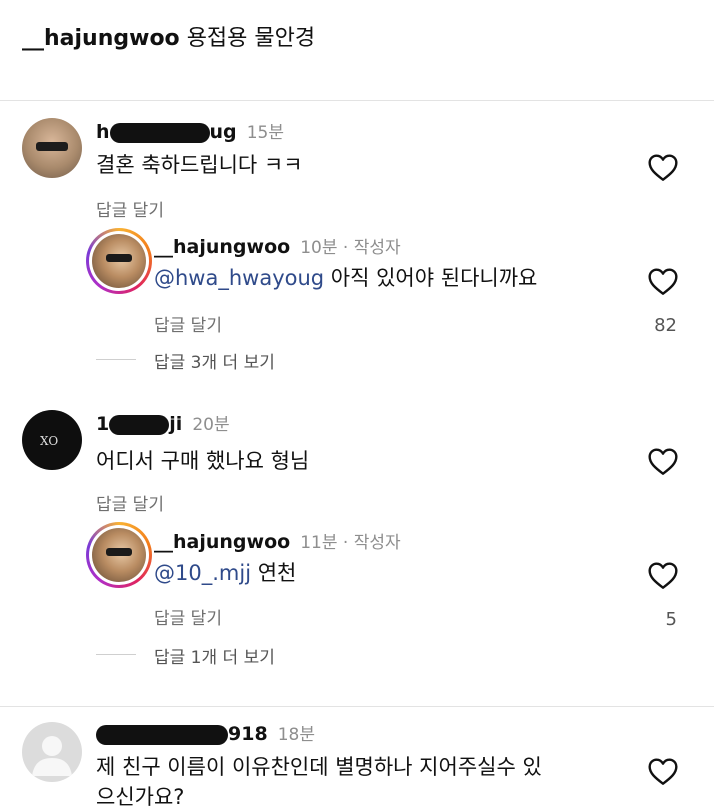 The width and height of the screenshot is (714, 811). Describe the element at coordinates (52, 756) in the screenshot. I see `person-icon` at that location.